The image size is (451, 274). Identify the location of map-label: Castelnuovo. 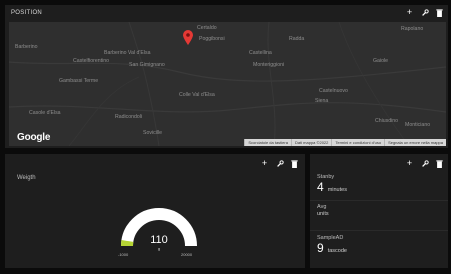
(333, 91).